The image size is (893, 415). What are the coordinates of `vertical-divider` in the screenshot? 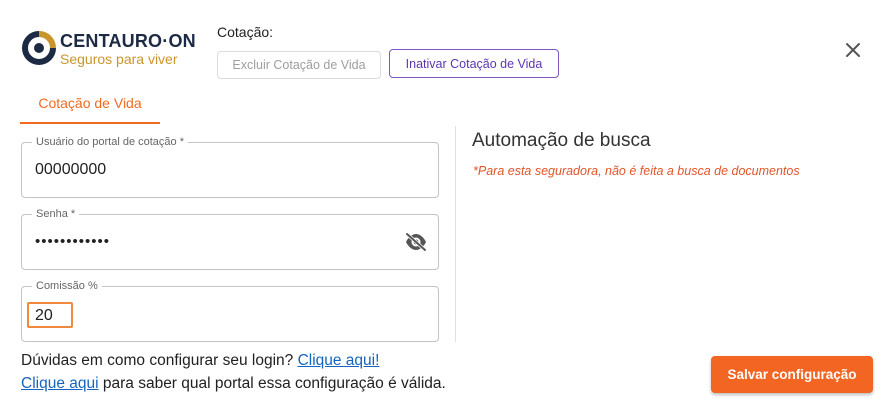 It's located at (455, 234).